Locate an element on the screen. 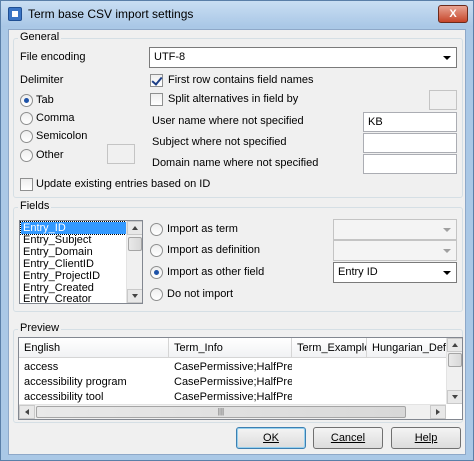  table-cell: accessibility tool is located at coordinates (64, 397).